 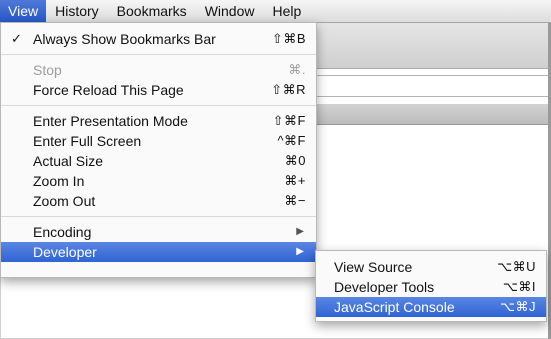 I want to click on menu-item-javascript-console: JavaScript Console ⌥⌘J, so click(x=431, y=307).